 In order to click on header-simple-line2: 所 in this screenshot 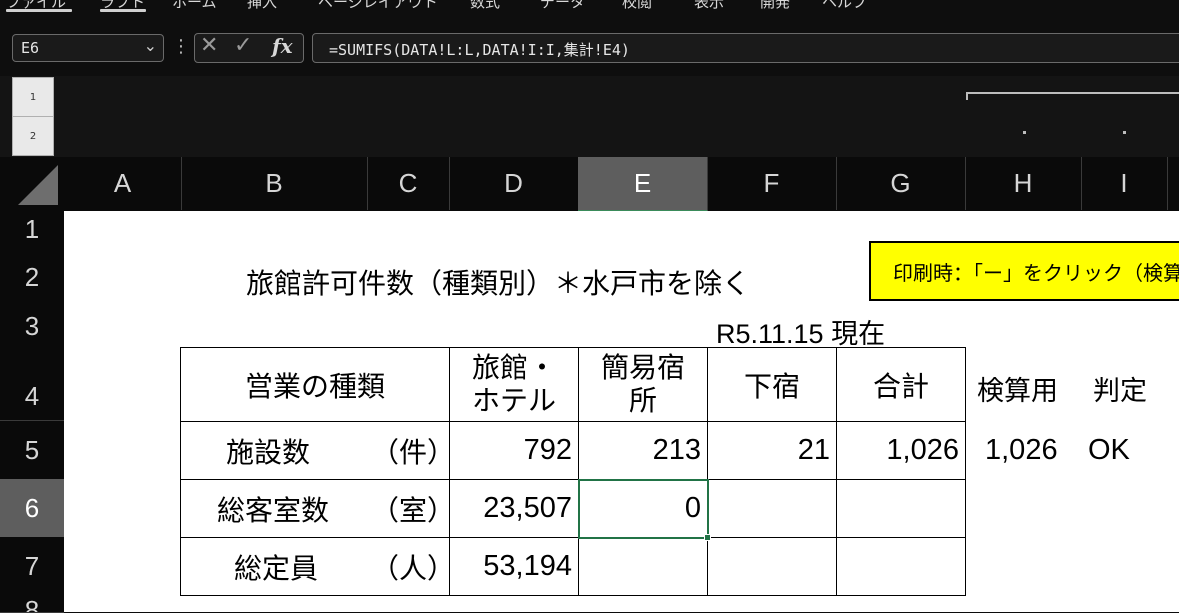, I will do `click(642, 400)`.